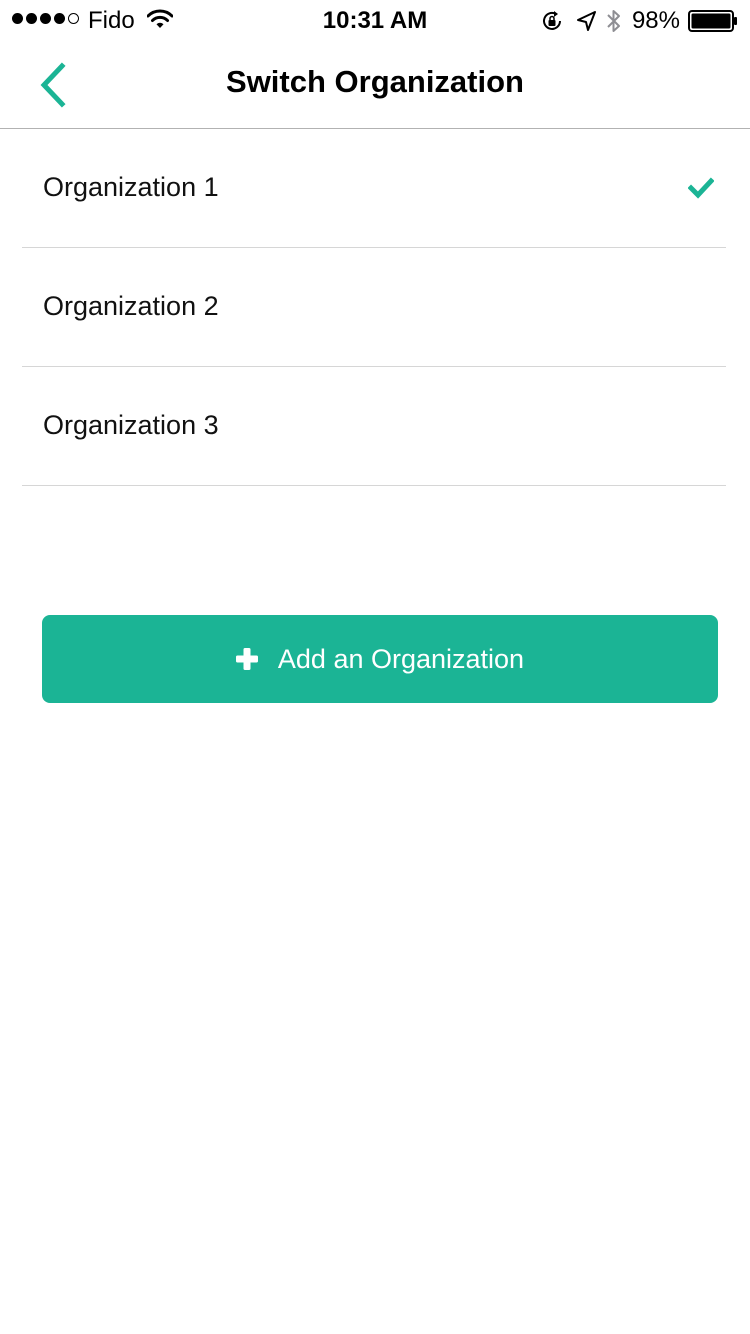 The image size is (750, 1334). Describe the element at coordinates (655, 20) in the screenshot. I see `battery-percent: 98%` at that location.